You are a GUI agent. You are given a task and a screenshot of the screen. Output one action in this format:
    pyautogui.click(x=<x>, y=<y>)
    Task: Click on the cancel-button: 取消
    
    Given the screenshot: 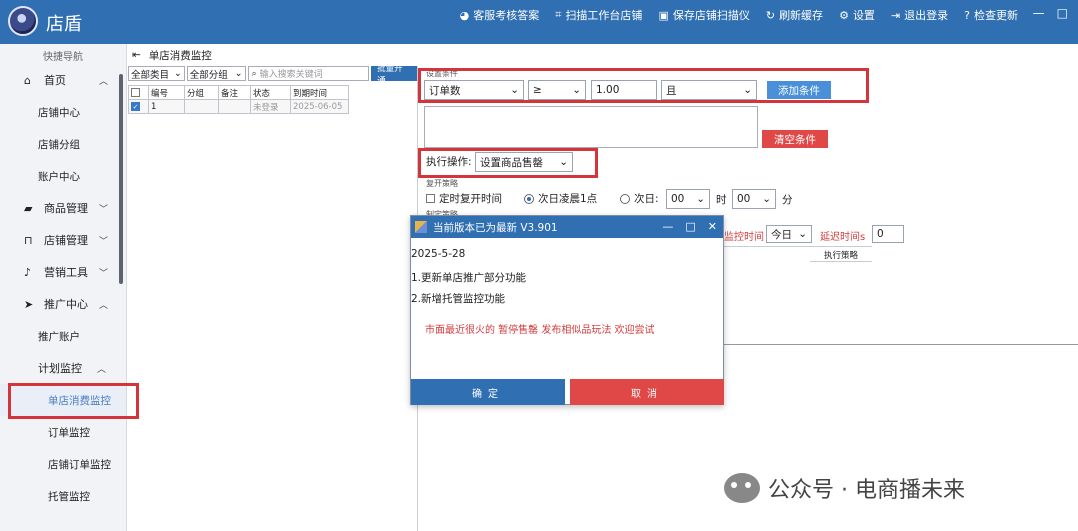 What is the action you would take?
    pyautogui.click(x=647, y=392)
    